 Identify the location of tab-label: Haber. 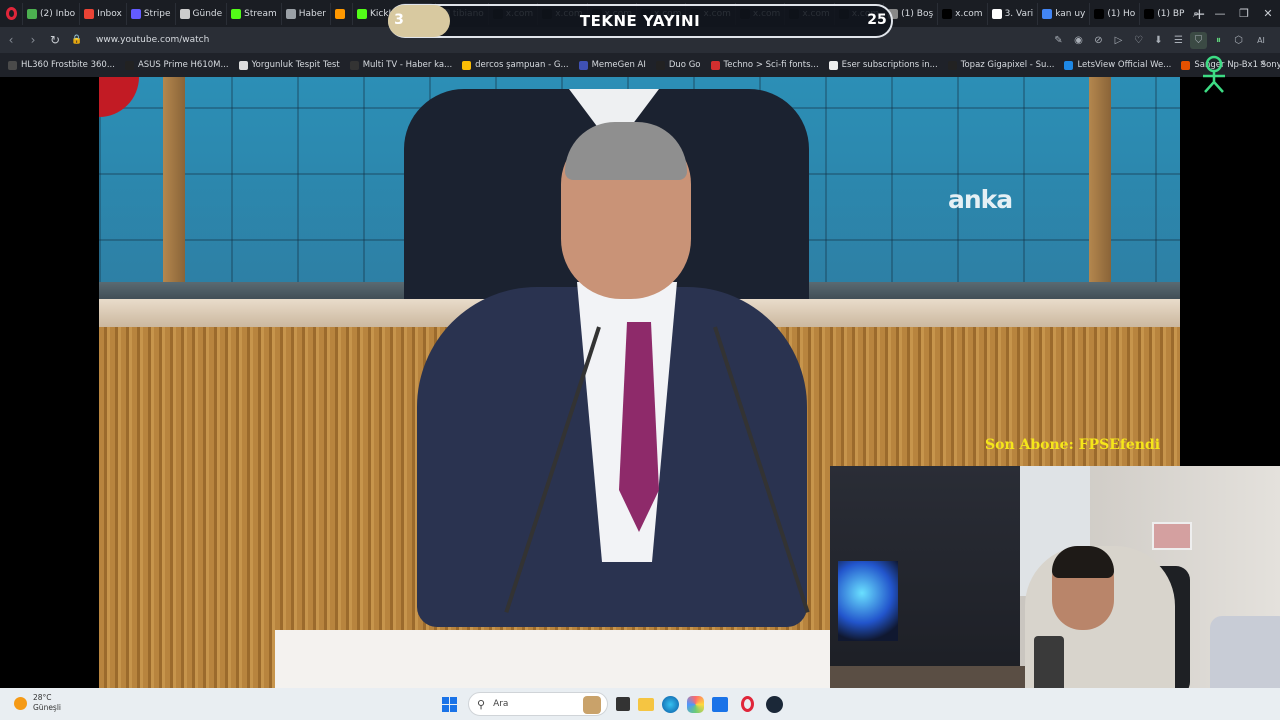
(312, 13).